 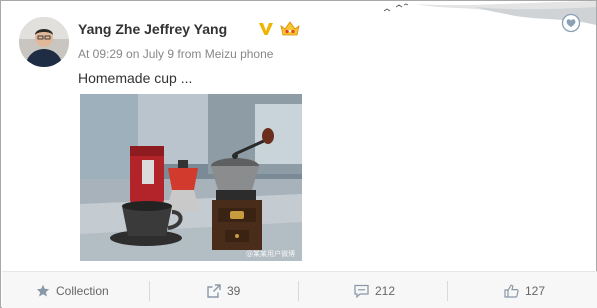 What do you see at coordinates (374, 290) in the screenshot?
I see `comment-button: 212` at bounding box center [374, 290].